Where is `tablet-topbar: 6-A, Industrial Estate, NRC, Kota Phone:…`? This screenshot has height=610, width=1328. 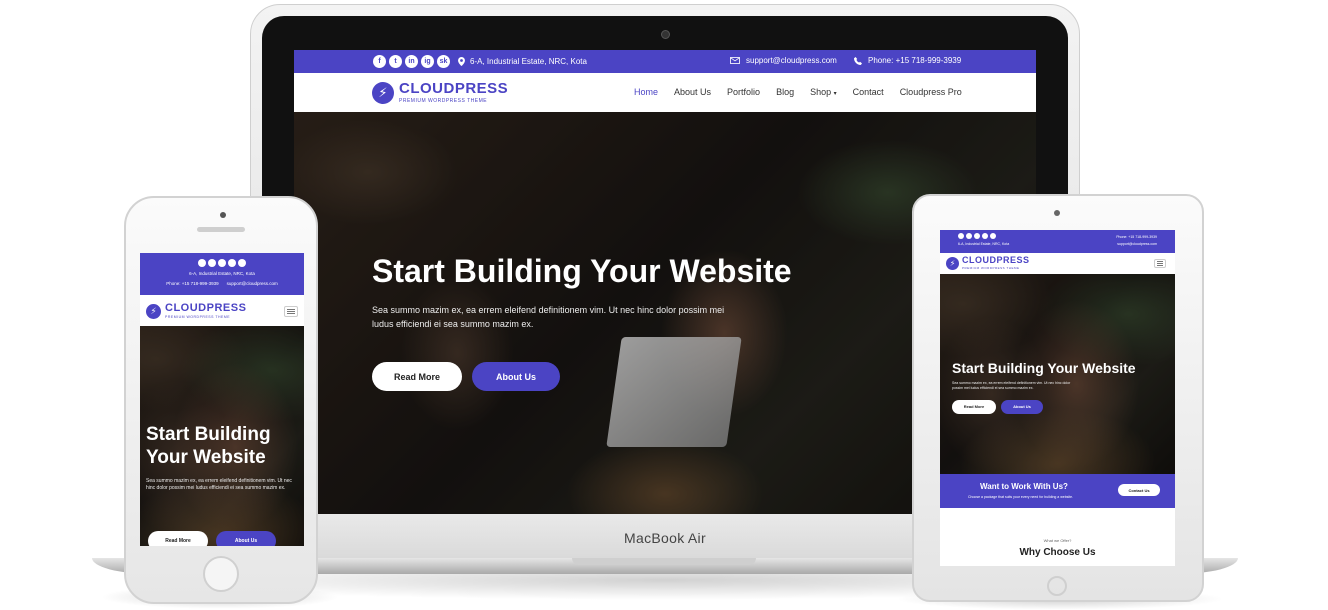
tablet-topbar: 6-A, Industrial Estate, NRC, Kota Phone:… is located at coordinates (1057, 241).